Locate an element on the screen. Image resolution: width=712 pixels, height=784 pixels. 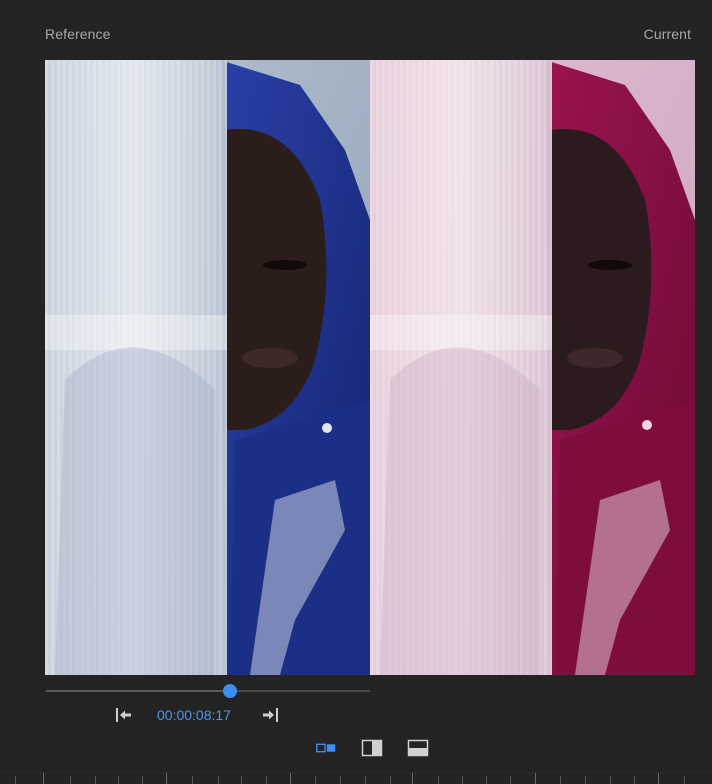
reference-label: Reference is located at coordinates (78, 34).